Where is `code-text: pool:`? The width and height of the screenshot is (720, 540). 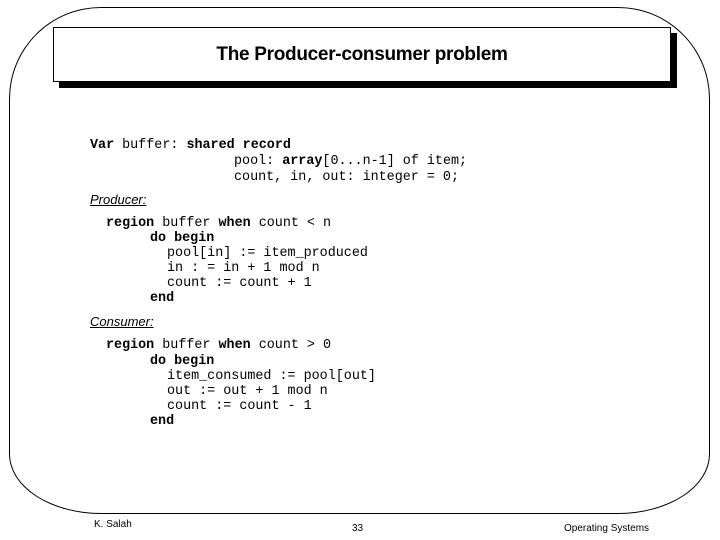 code-text: pool: is located at coordinates (258, 161).